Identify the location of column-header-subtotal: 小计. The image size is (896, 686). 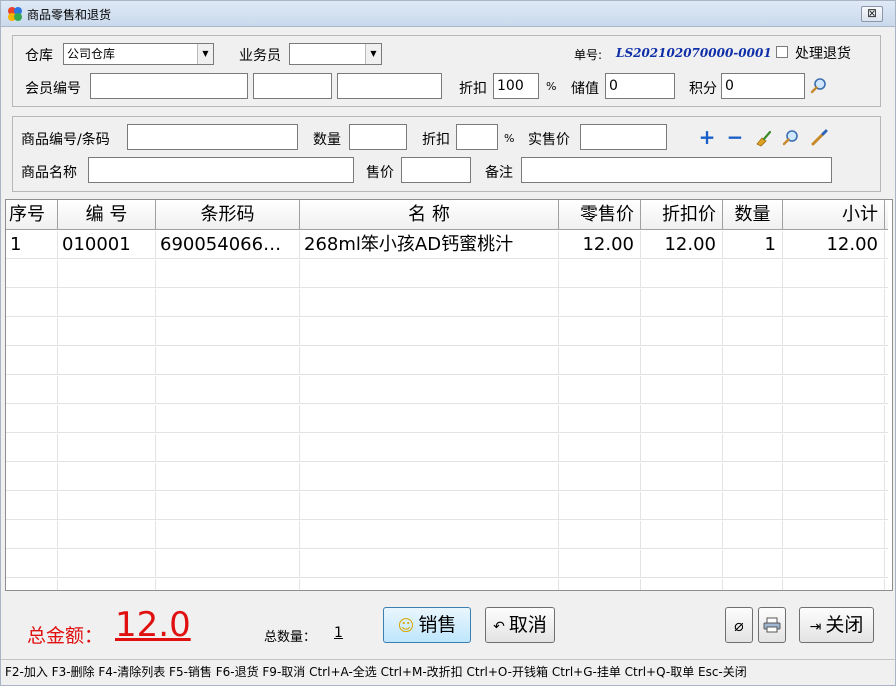
(834, 215).